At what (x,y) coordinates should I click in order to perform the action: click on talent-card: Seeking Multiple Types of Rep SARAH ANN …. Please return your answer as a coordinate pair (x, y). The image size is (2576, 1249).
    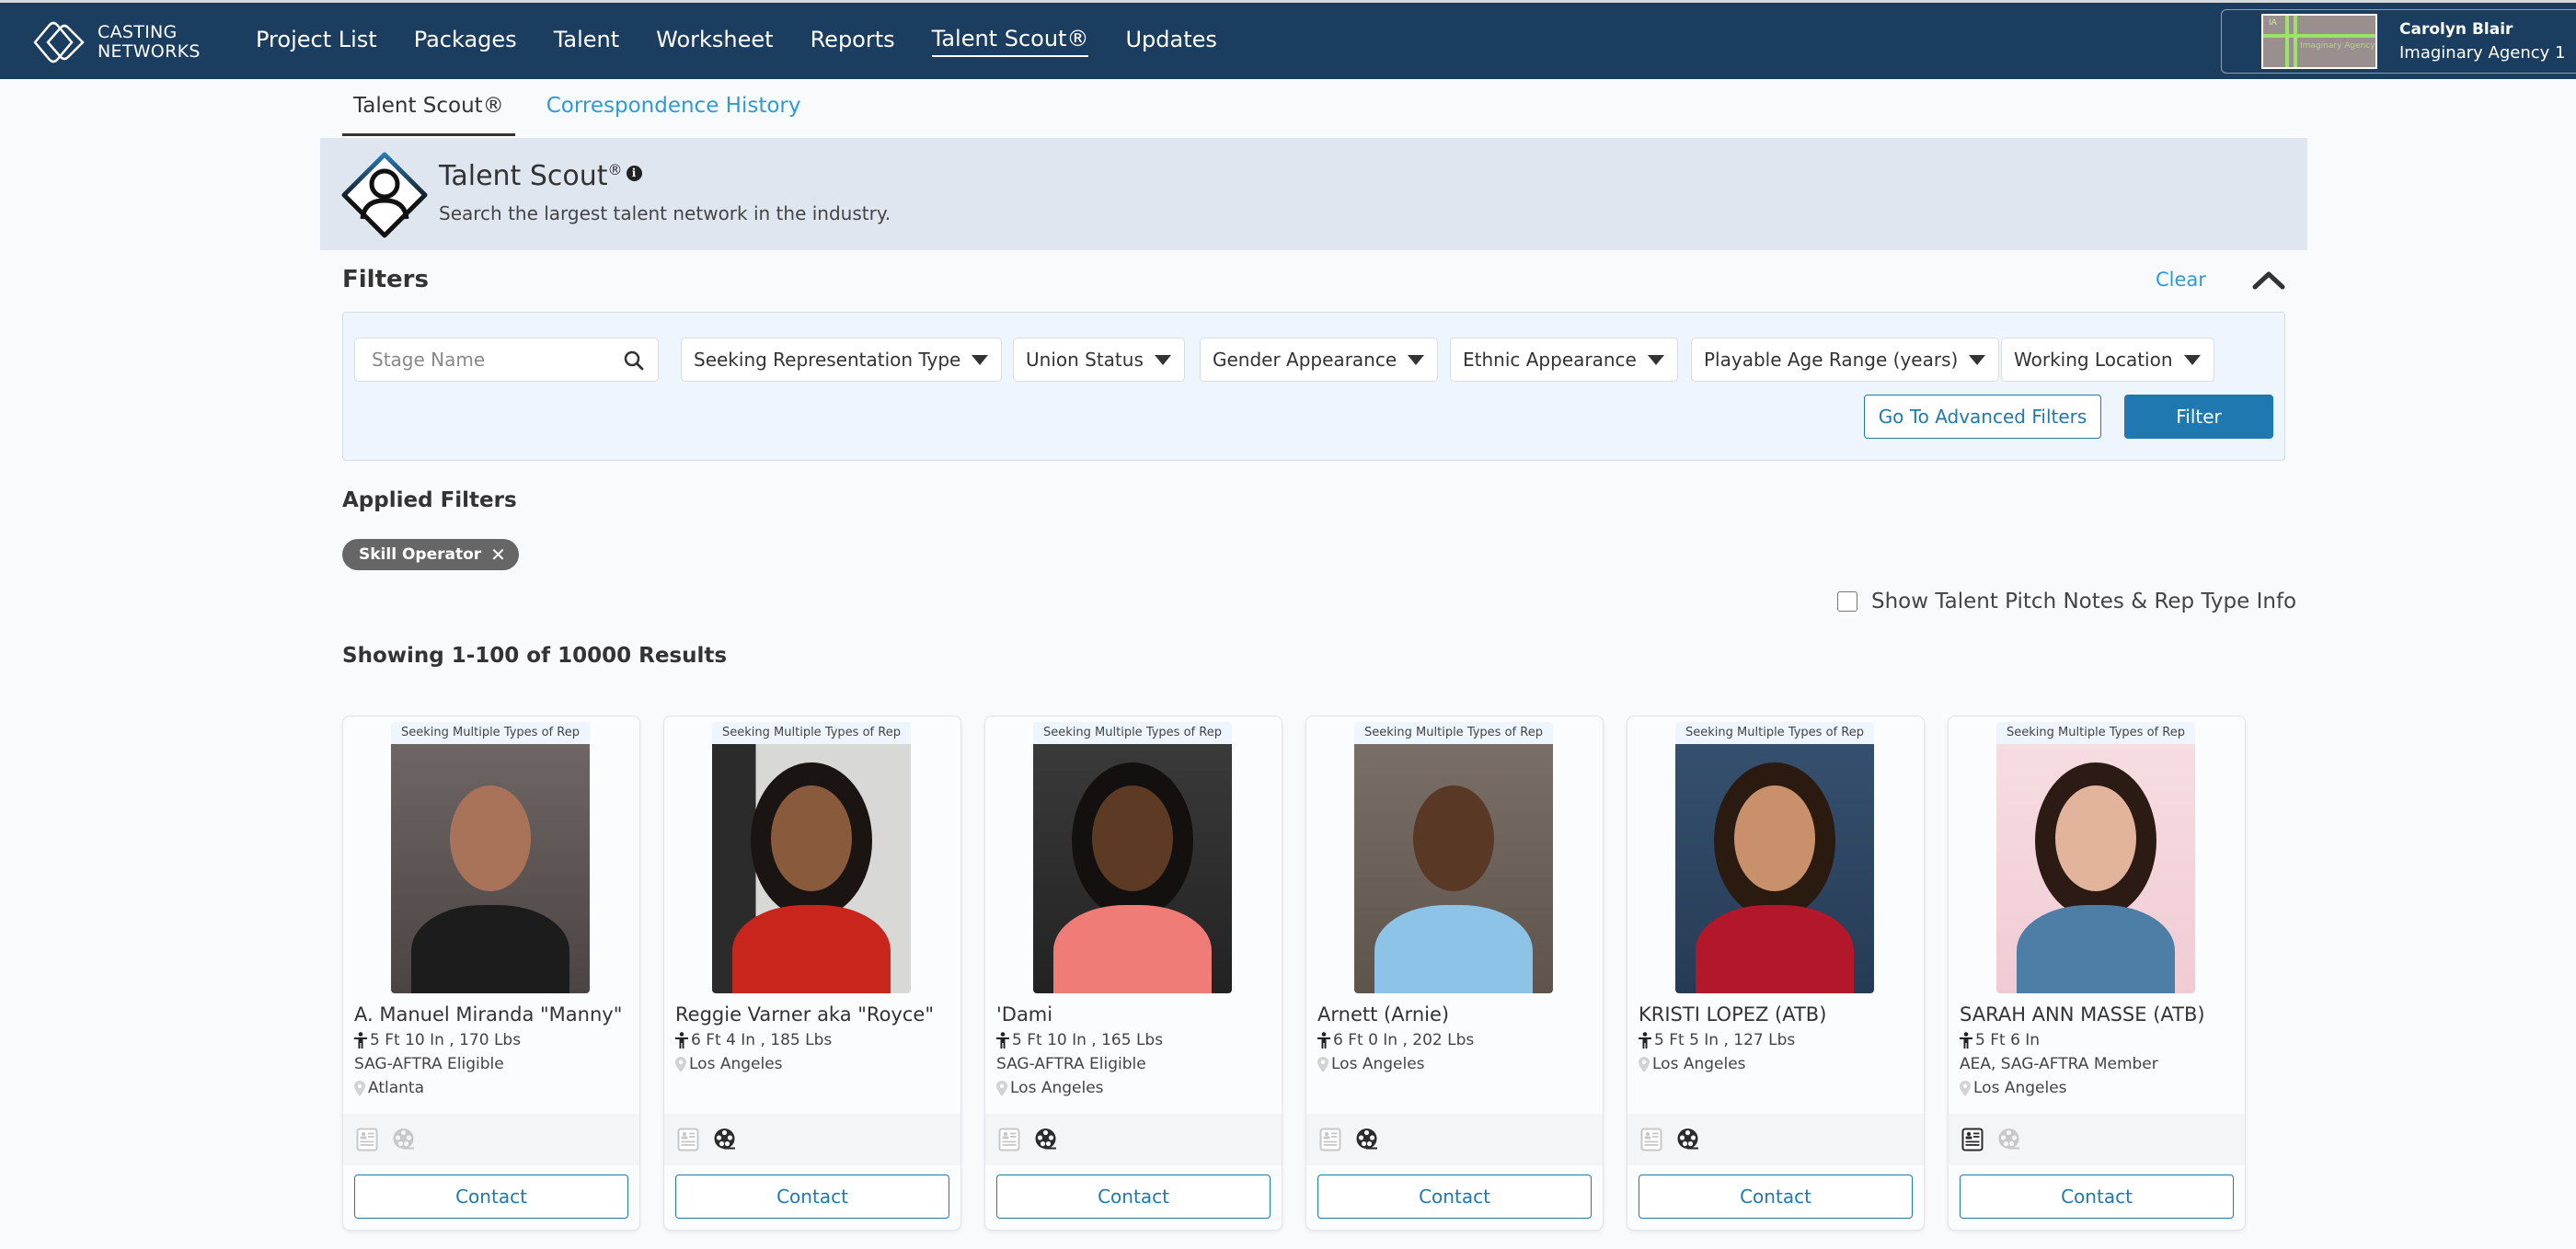
    Looking at the image, I should click on (2097, 973).